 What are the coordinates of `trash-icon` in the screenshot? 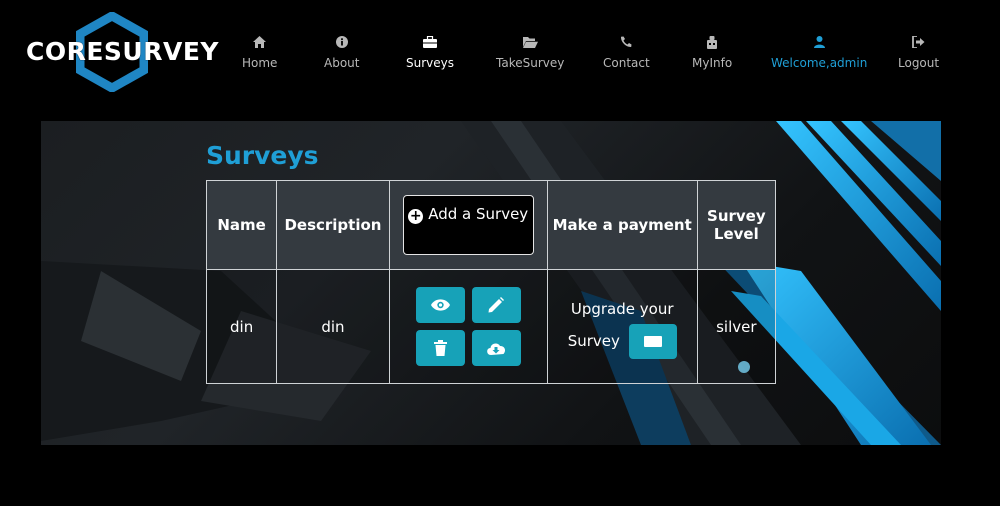 It's located at (440, 348).